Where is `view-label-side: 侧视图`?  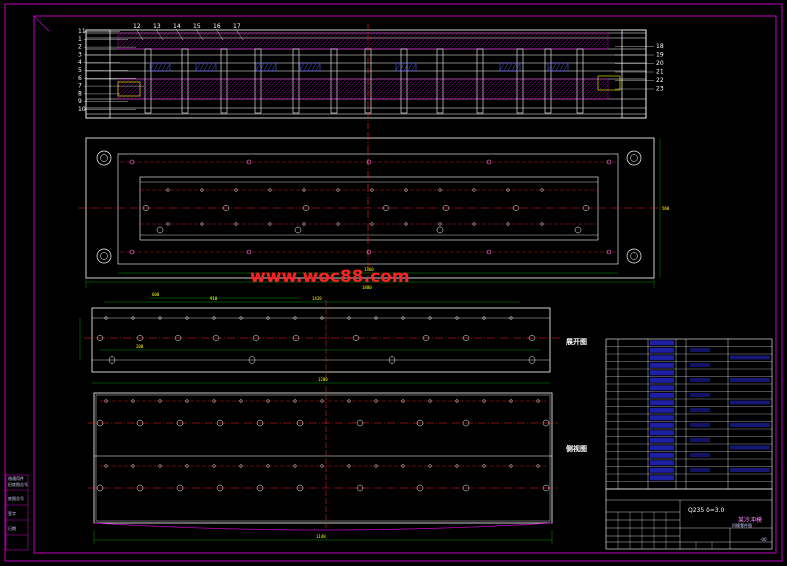 view-label-side: 侧视图 is located at coordinates (576, 448).